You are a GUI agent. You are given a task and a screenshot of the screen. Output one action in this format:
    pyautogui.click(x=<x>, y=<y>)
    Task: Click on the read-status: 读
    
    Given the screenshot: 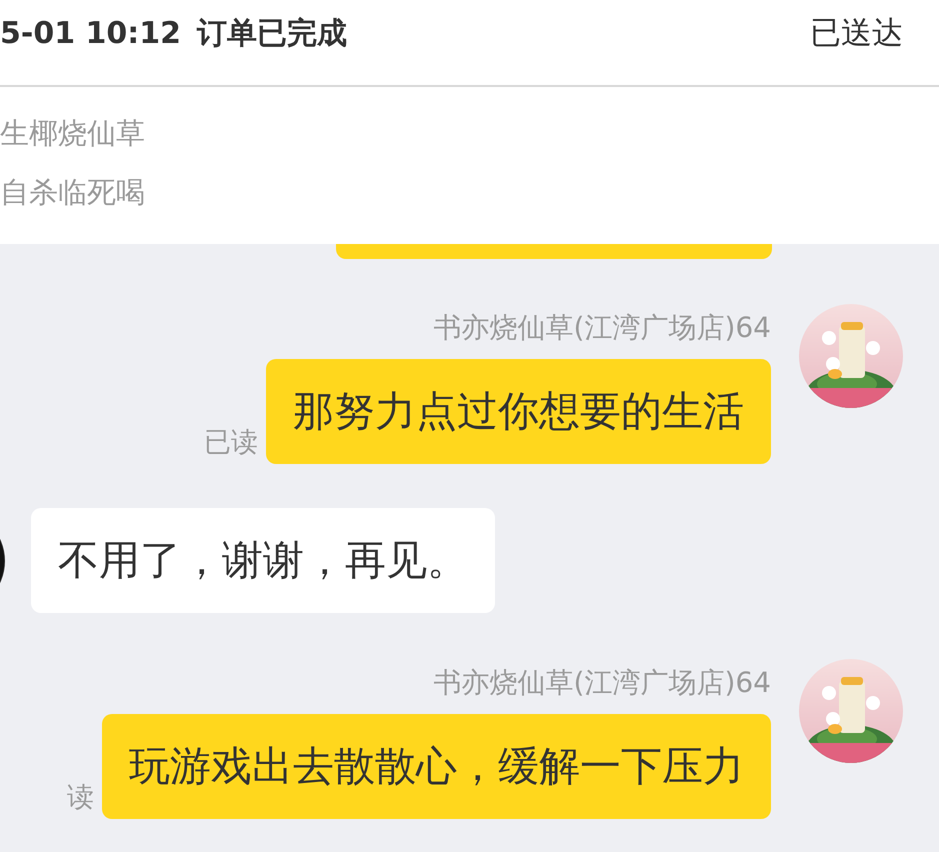 What is the action you would take?
    pyautogui.click(x=80, y=798)
    